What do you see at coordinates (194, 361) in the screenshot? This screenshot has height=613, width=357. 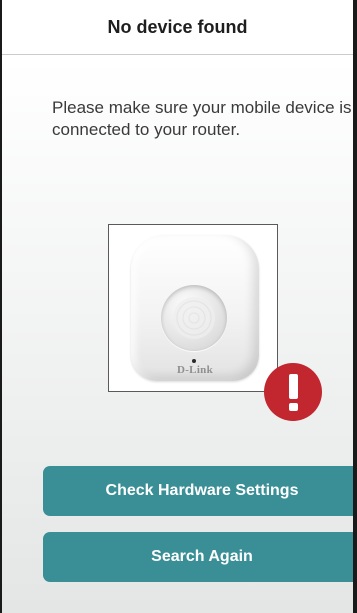 I see `sensor-led` at bounding box center [194, 361].